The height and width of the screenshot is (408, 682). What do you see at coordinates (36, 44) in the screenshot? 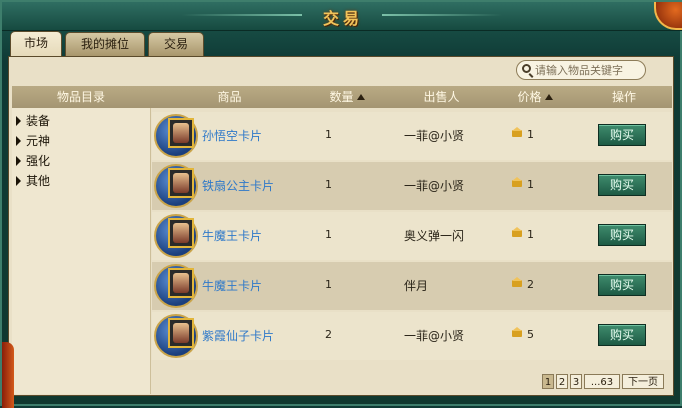
I see `tab-market: 市场` at bounding box center [36, 44].